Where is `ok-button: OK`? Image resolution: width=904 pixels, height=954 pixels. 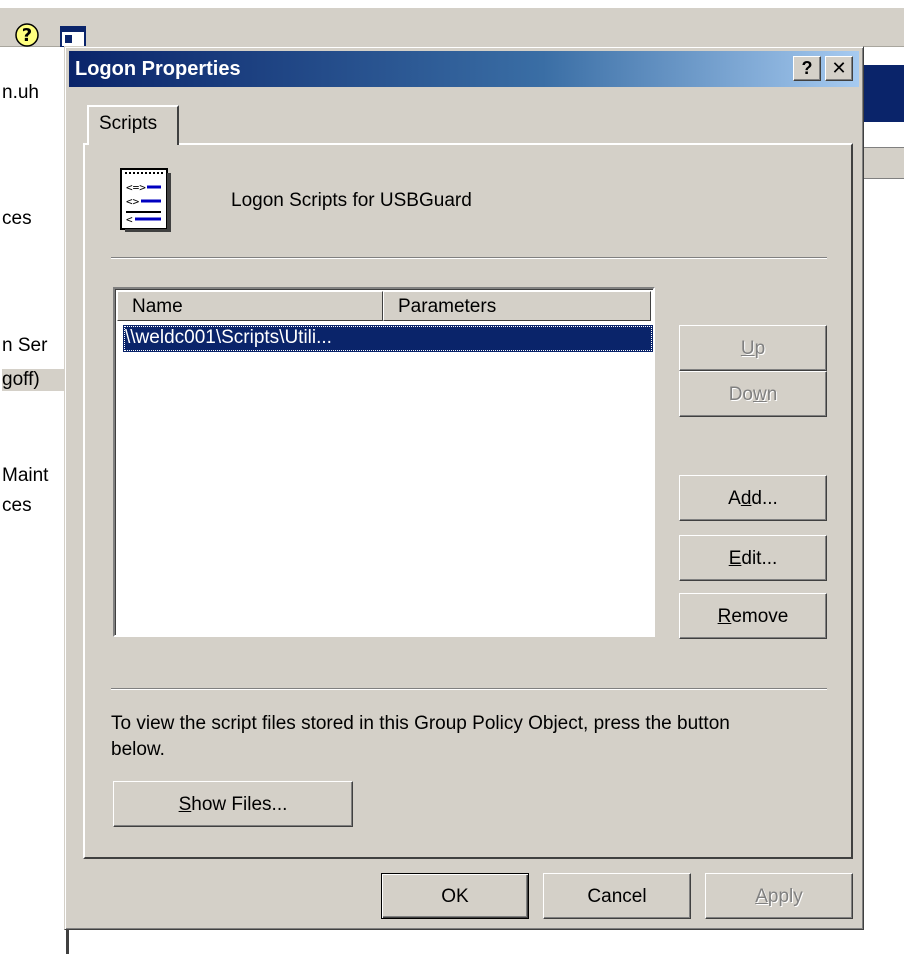
ok-button: OK is located at coordinates (455, 896).